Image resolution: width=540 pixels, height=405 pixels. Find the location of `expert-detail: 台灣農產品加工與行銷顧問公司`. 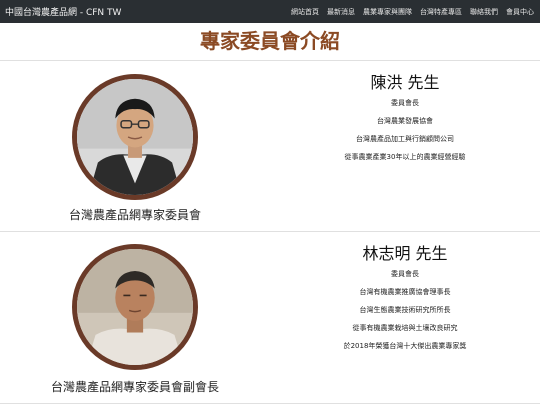

expert-detail: 台灣農產品加工與行銷顧問公司 is located at coordinates (405, 139).